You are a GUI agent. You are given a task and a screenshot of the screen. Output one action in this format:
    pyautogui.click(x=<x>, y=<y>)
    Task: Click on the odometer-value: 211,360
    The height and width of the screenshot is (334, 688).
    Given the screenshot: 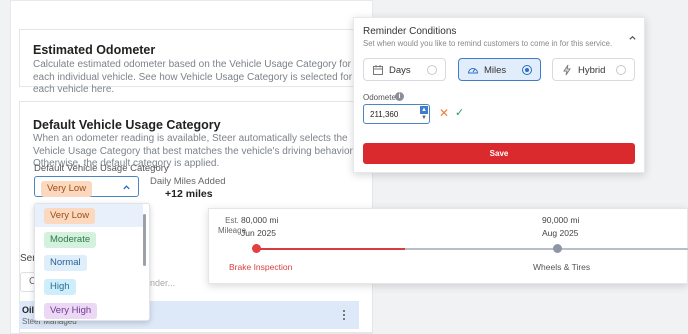 What is the action you would take?
    pyautogui.click(x=384, y=114)
    